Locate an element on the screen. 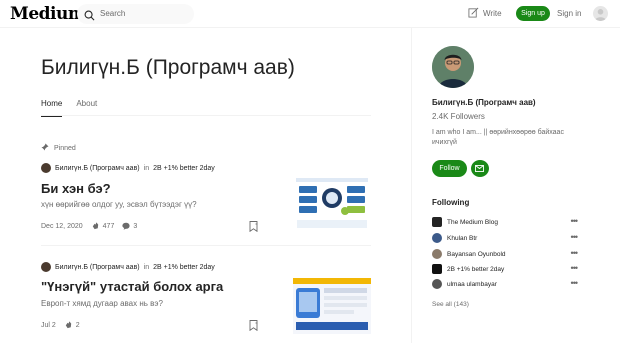 Image resolution: width=620 pixels, height=343 pixels. post-date: Dec 12, 2020 is located at coordinates (62, 226).